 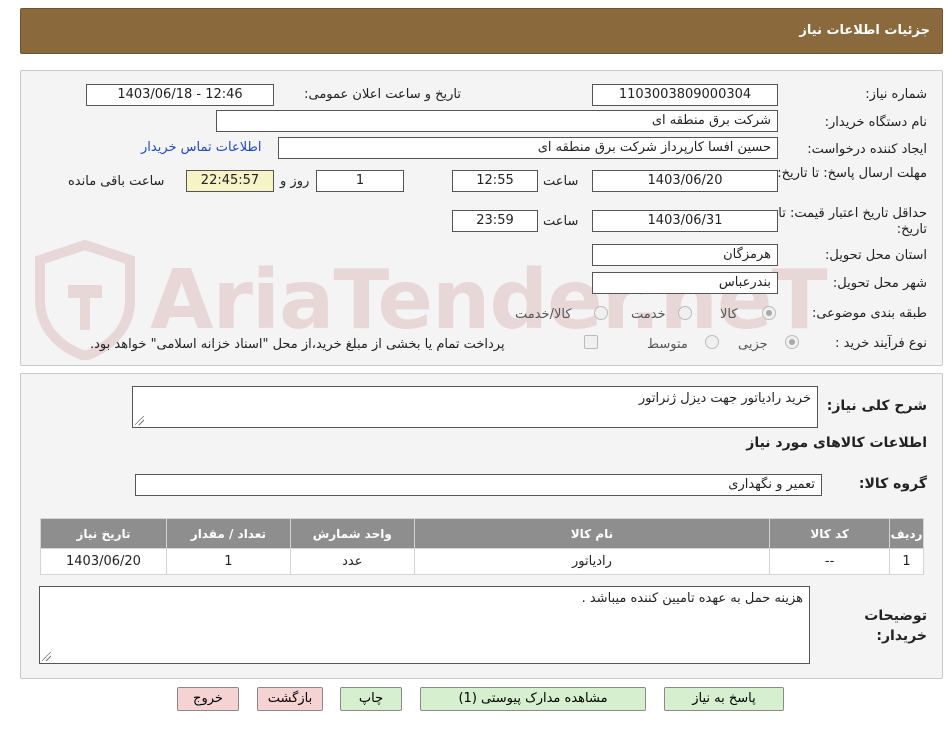 What do you see at coordinates (648, 314) in the screenshot?
I see `category-option-service: خدمت` at bounding box center [648, 314].